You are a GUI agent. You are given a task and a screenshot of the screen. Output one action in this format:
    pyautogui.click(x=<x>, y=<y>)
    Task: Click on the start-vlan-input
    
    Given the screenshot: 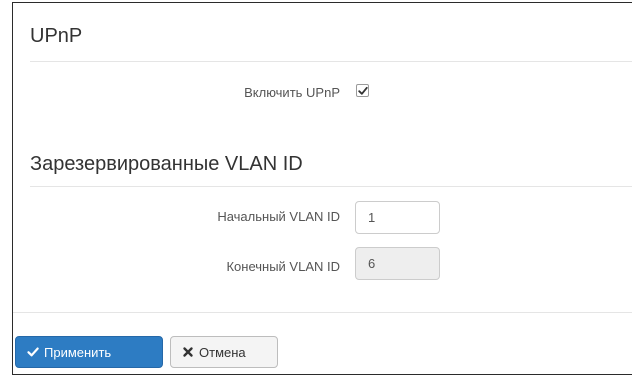 What is the action you would take?
    pyautogui.click(x=397, y=217)
    